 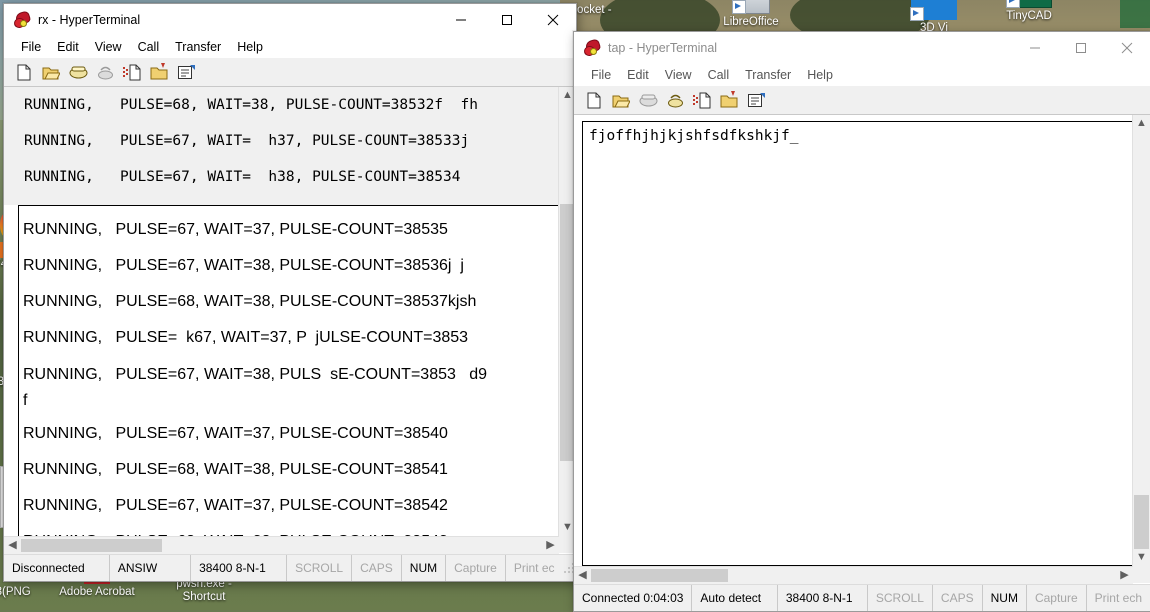 I want to click on desktop-icon-label: LibreOffice, so click(x=751, y=22).